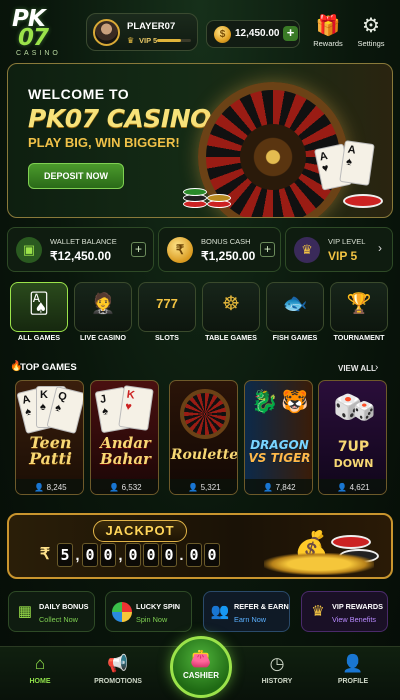 This screenshot has width=400, height=700. What do you see at coordinates (353, 447) in the screenshot?
I see `game-title-line1: 7UP` at bounding box center [353, 447].